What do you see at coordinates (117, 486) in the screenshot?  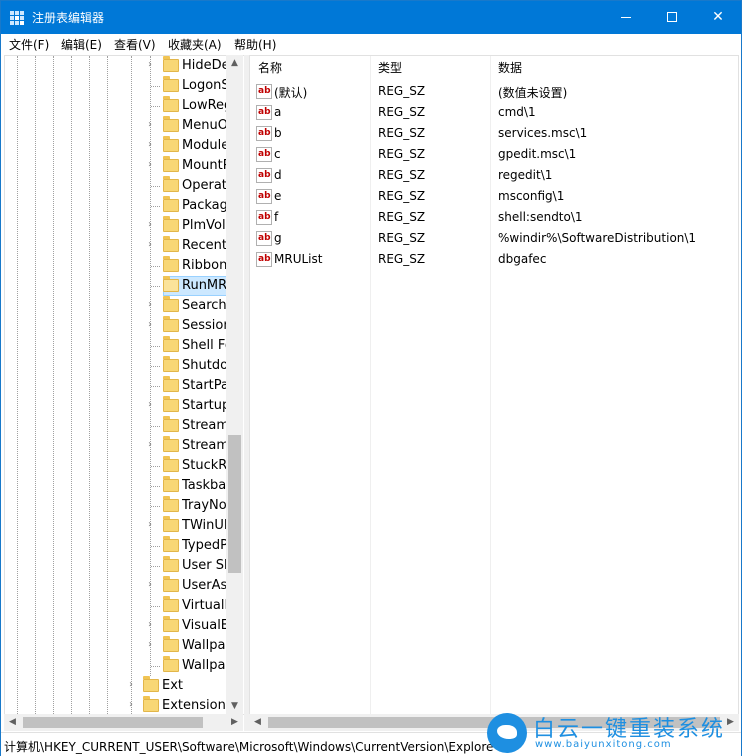 I see `tree-item: Taskbar` at bounding box center [117, 486].